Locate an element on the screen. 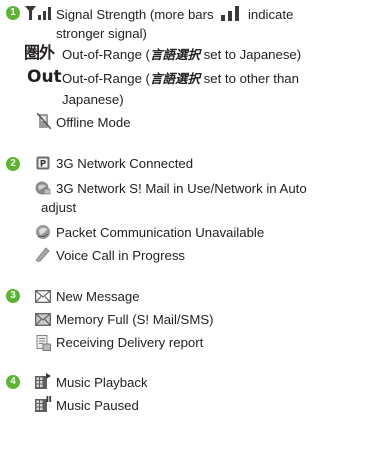  3g-network-icon: P is located at coordinates (43, 163).